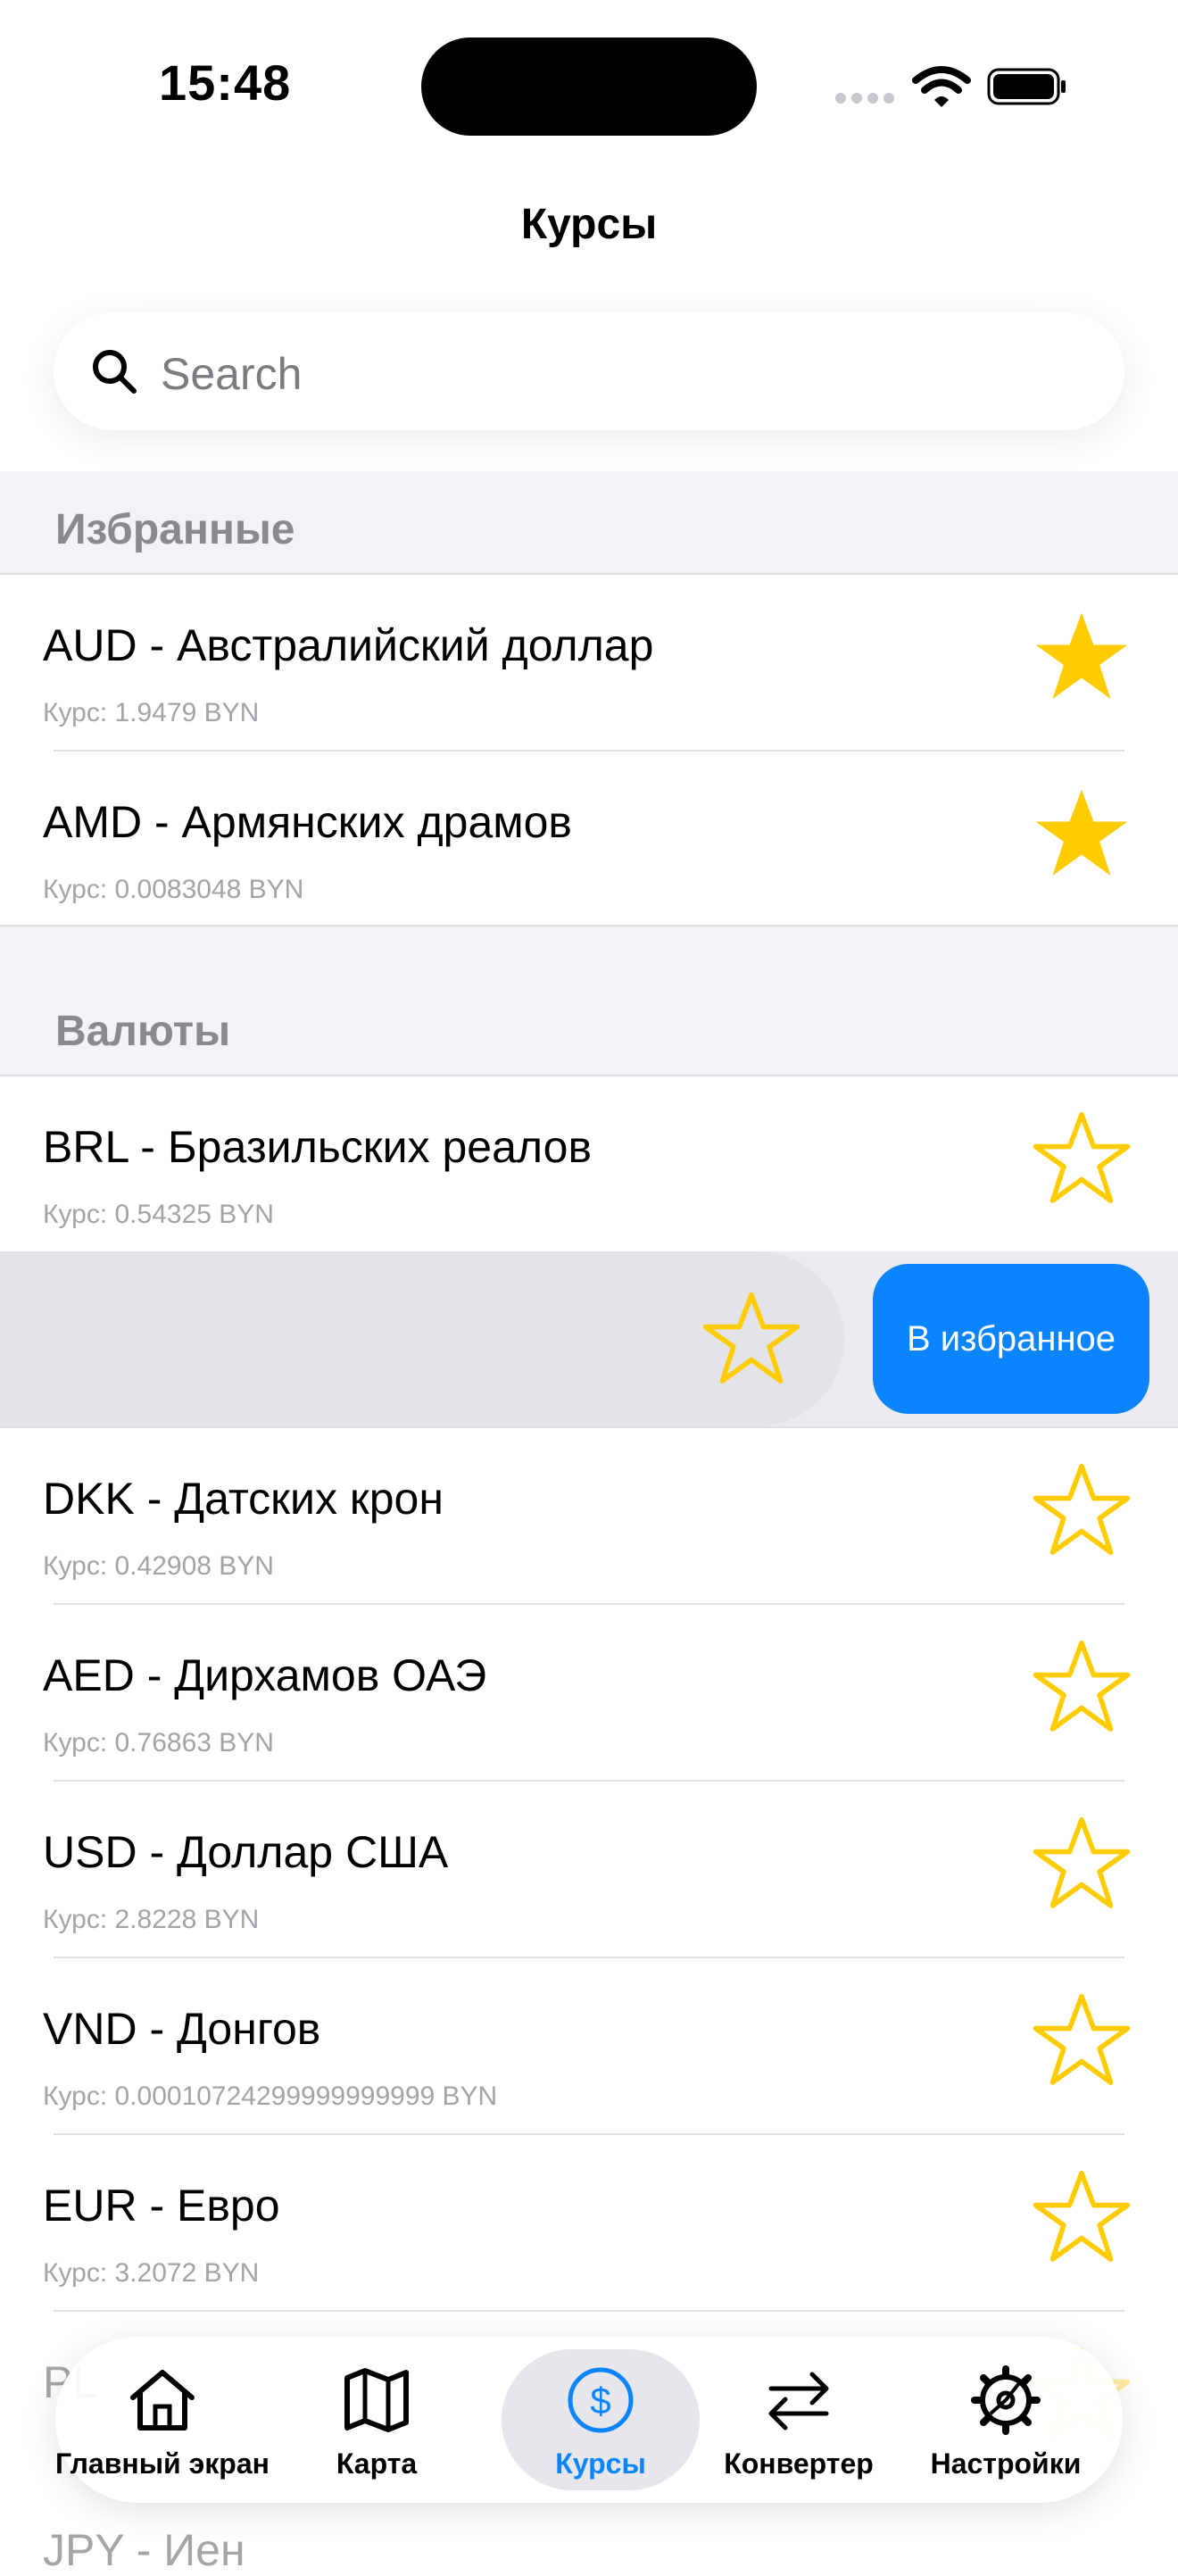 This screenshot has height=2576, width=1178. I want to click on currency-rate: Курс: 2.8228 BYN, so click(151, 1919).